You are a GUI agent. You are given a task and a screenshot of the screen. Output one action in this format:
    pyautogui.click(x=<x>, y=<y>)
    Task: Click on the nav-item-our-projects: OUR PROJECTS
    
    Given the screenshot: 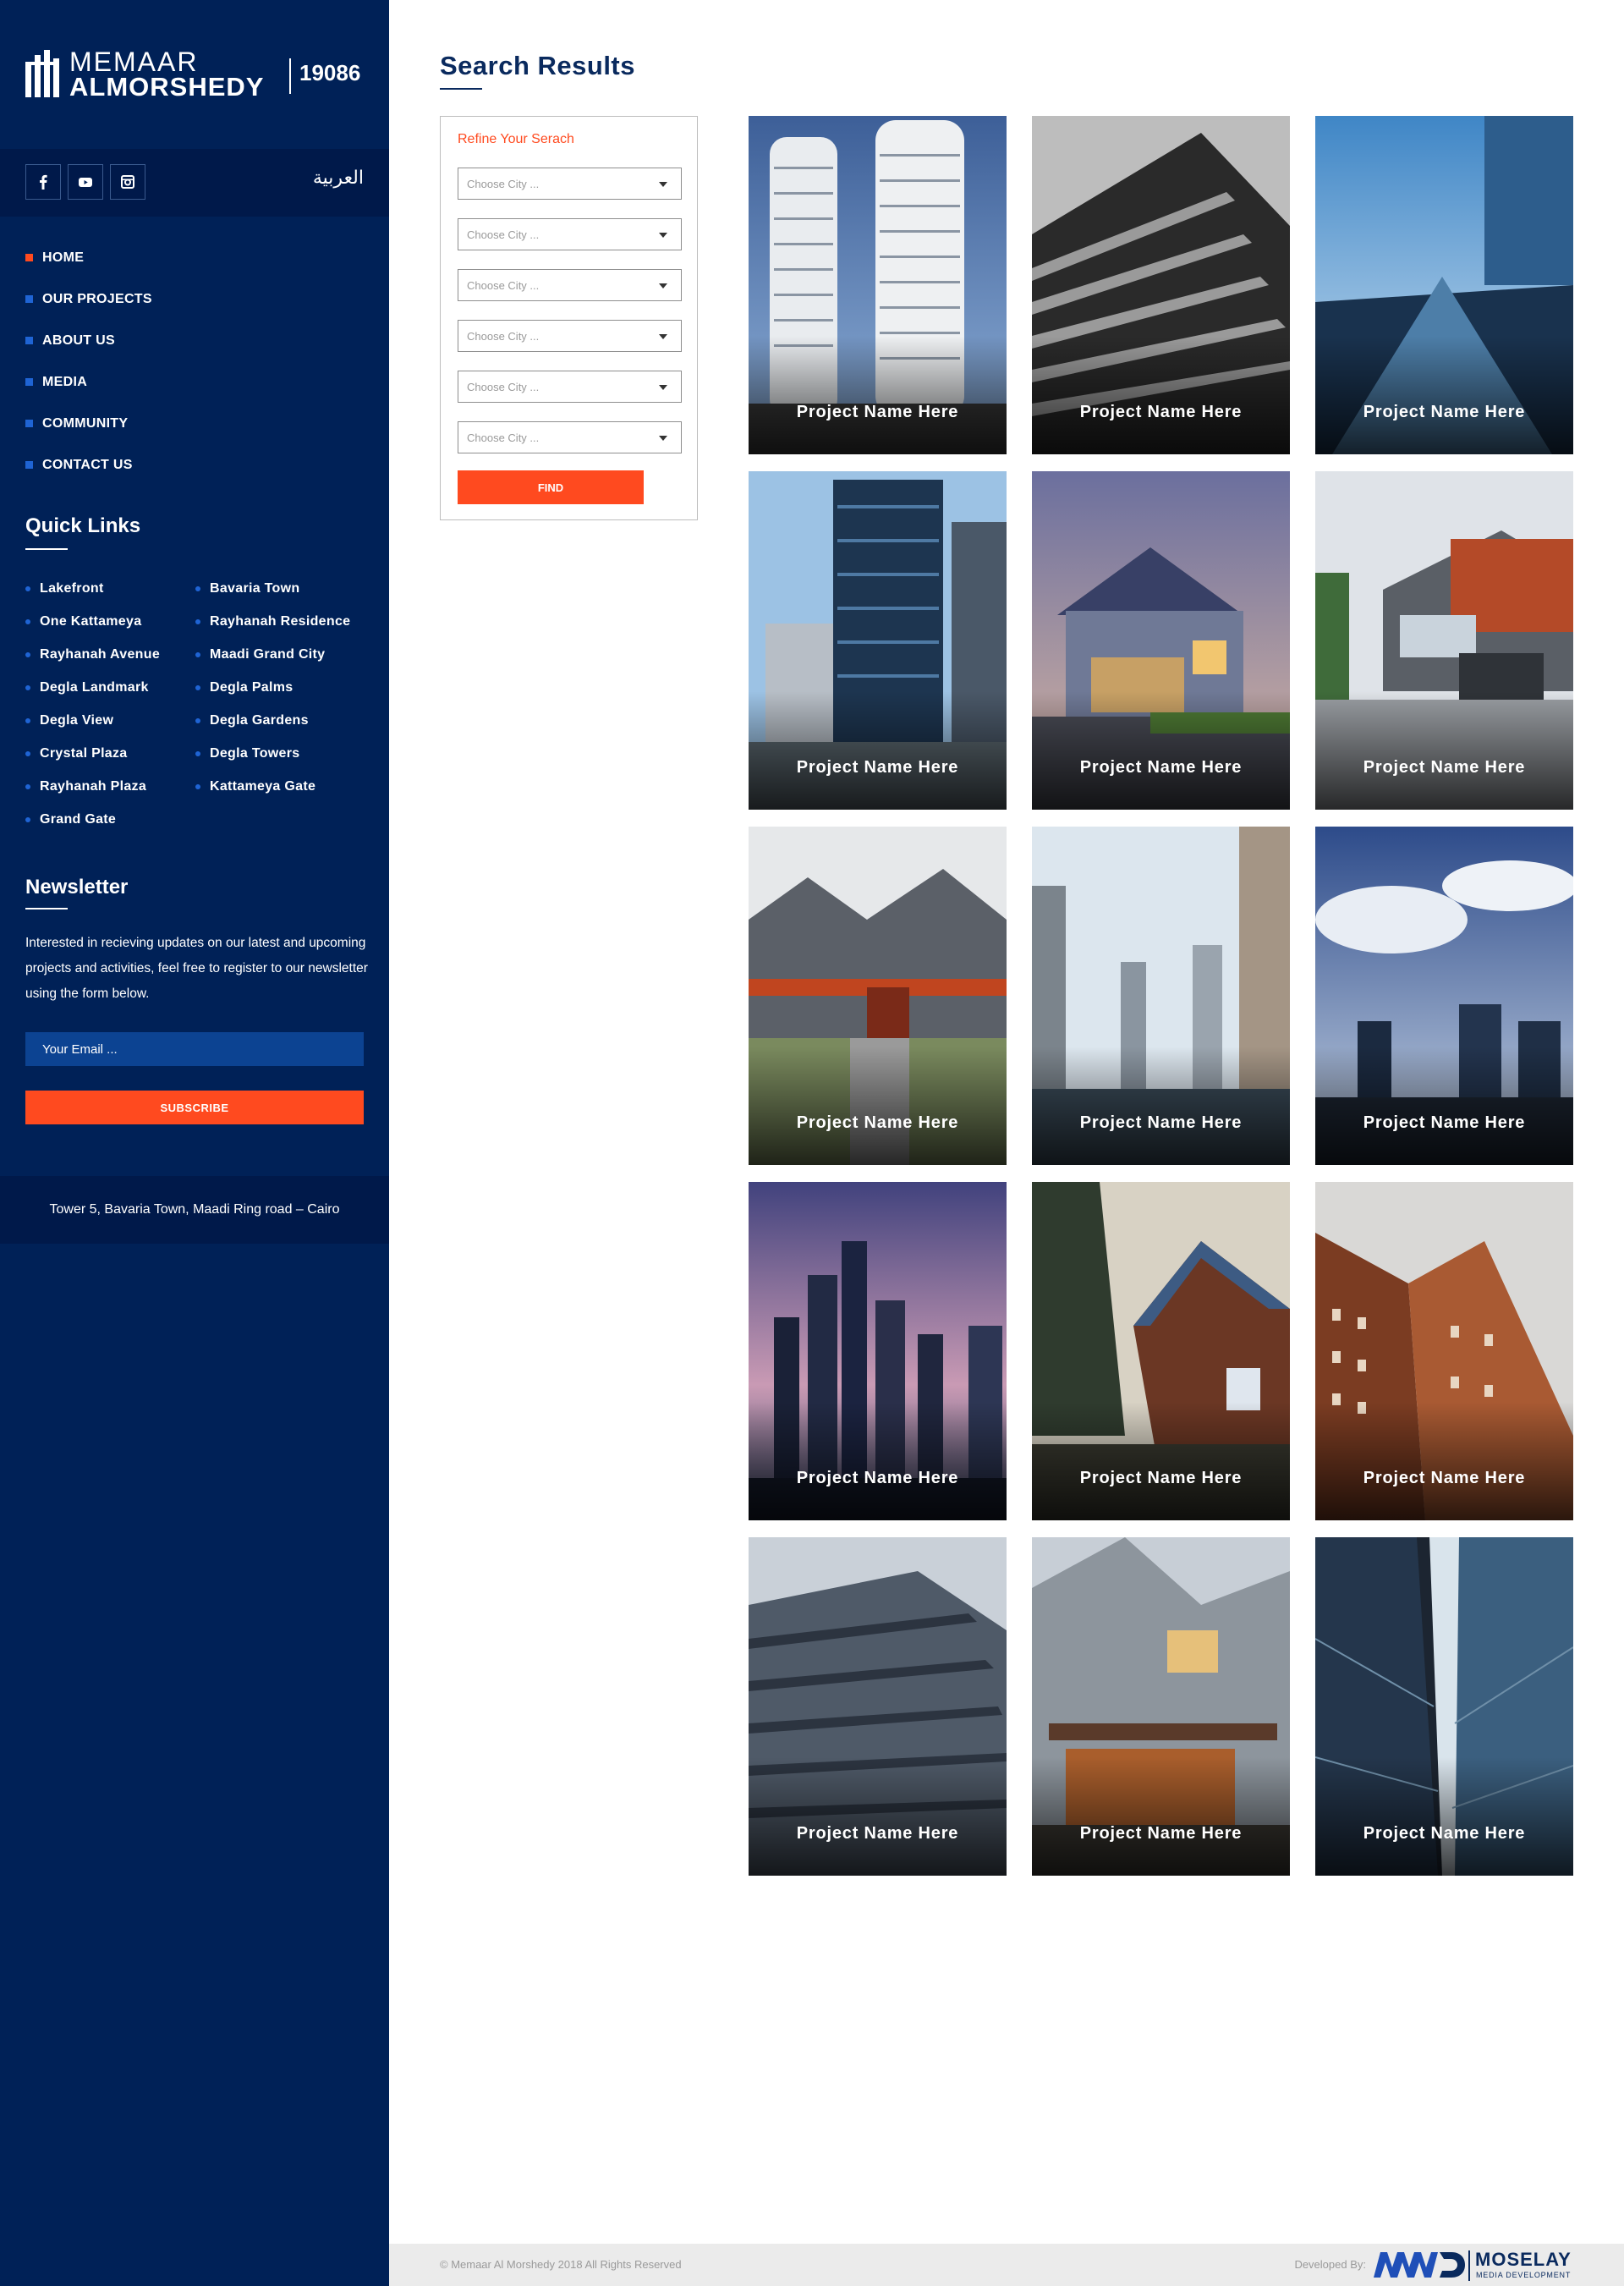 What is the action you would take?
    pyautogui.click(x=194, y=299)
    